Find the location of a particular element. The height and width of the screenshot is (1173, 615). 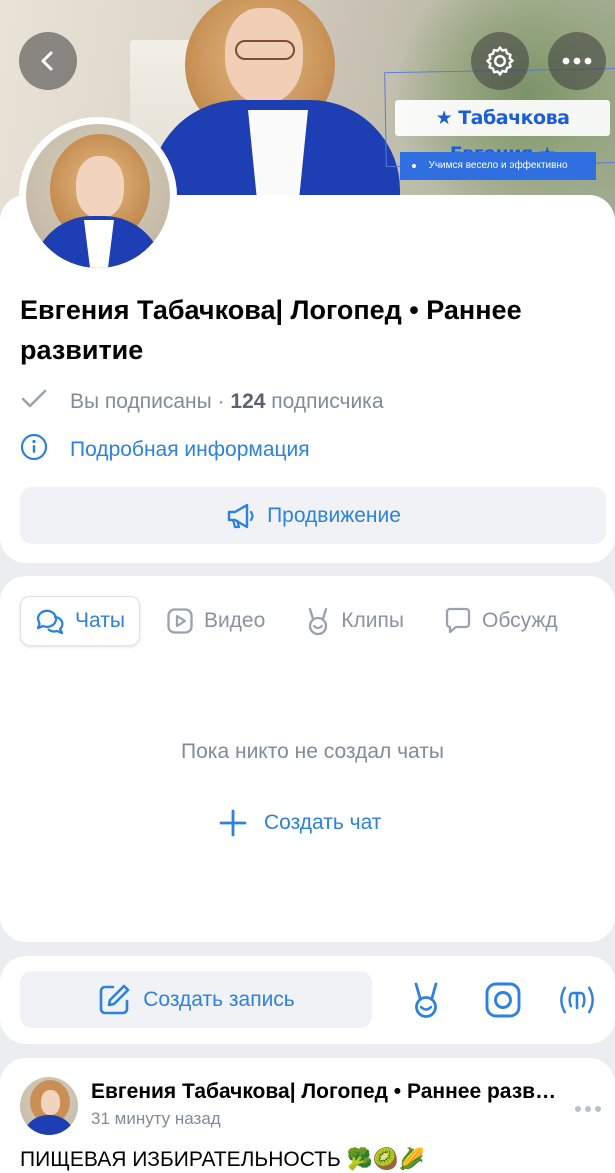

edit-icon is located at coordinates (114, 999).